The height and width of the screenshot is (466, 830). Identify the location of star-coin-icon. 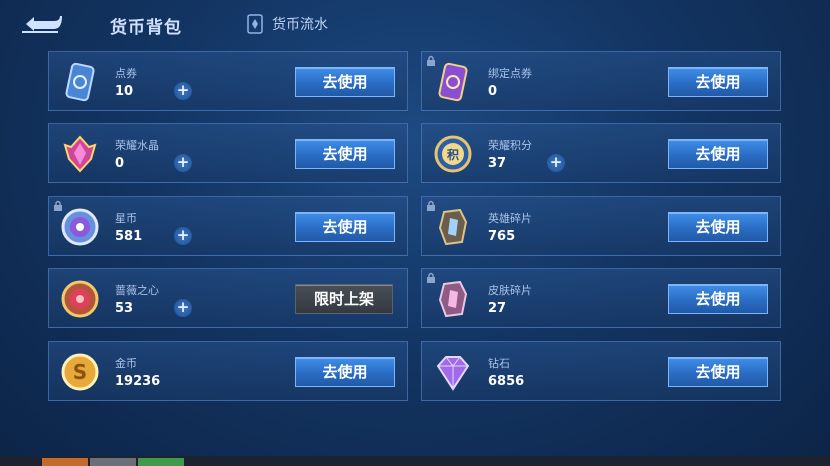
(80, 227).